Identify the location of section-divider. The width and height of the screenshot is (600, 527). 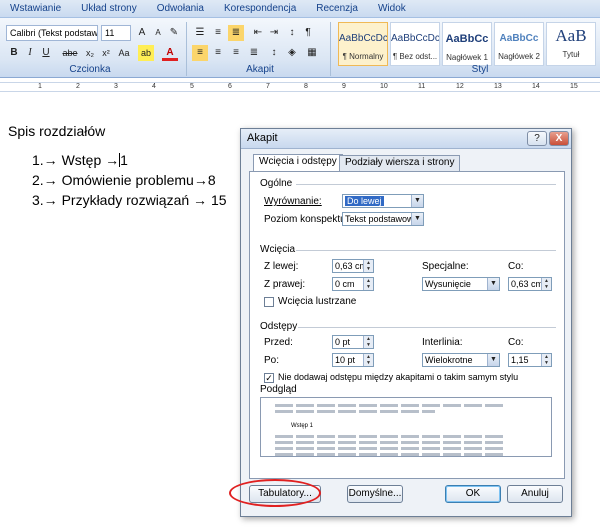
(426, 250).